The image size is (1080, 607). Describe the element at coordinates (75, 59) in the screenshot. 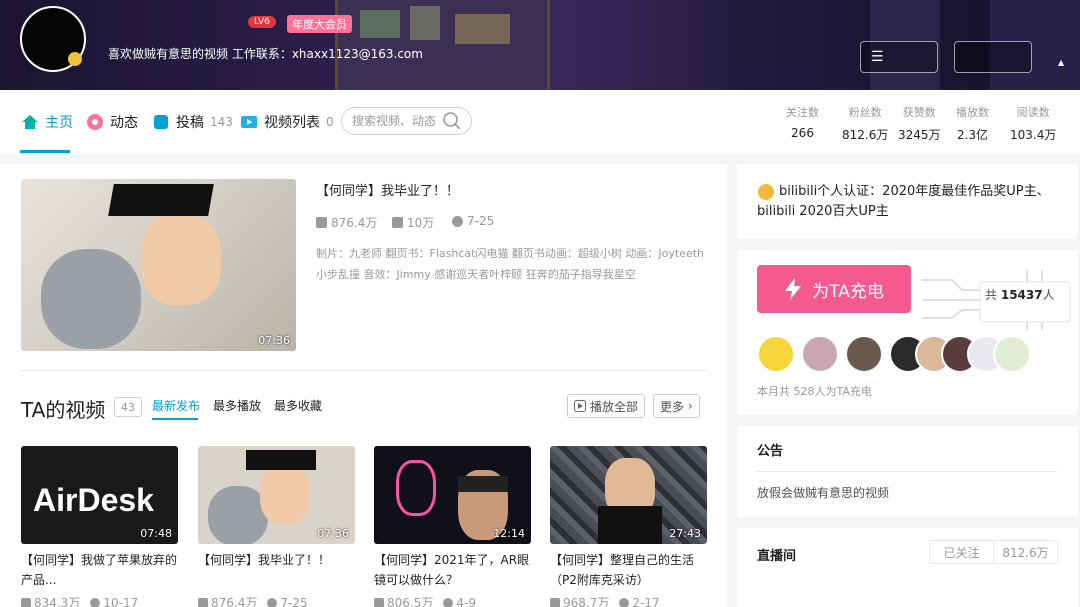

I see `avatar-badge-icon` at that location.